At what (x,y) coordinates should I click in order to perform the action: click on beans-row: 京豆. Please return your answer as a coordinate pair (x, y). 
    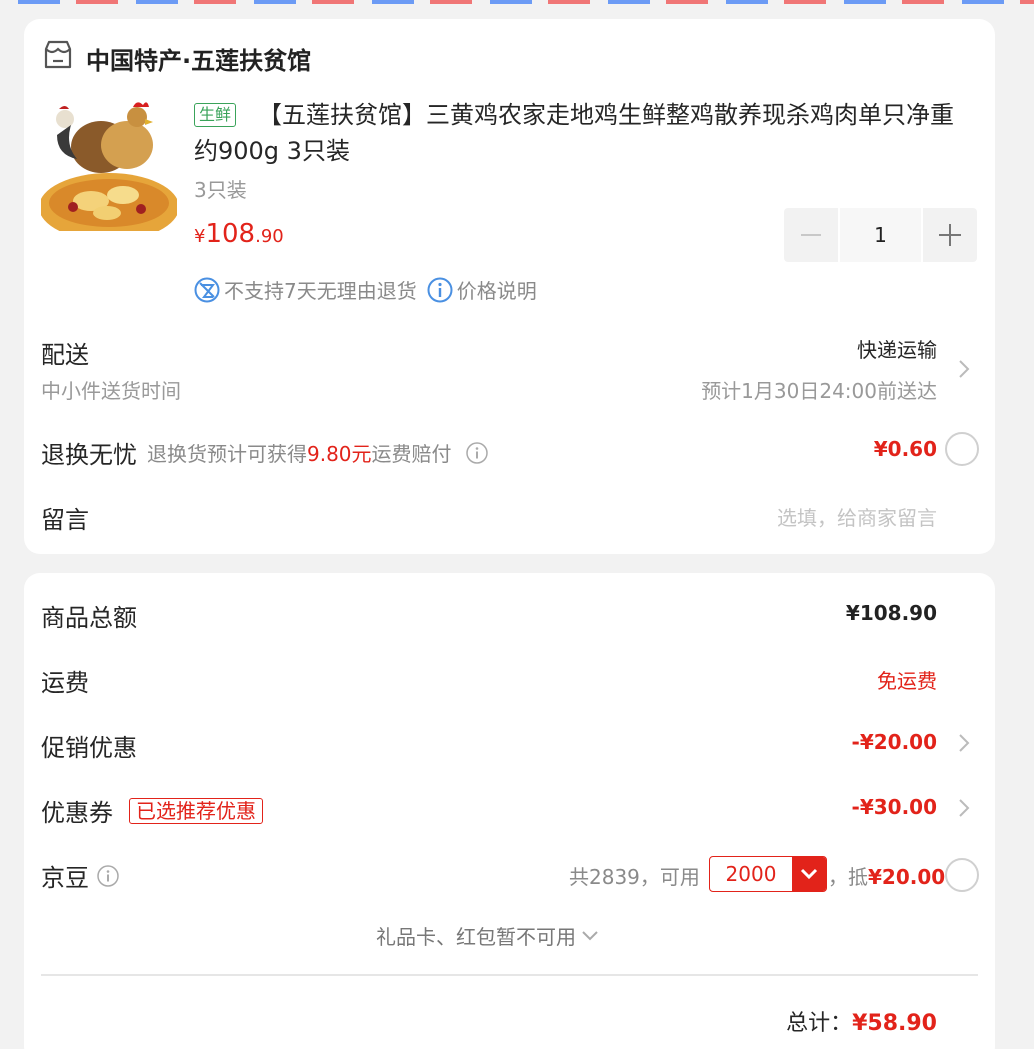
    Looking at the image, I should click on (80, 875).